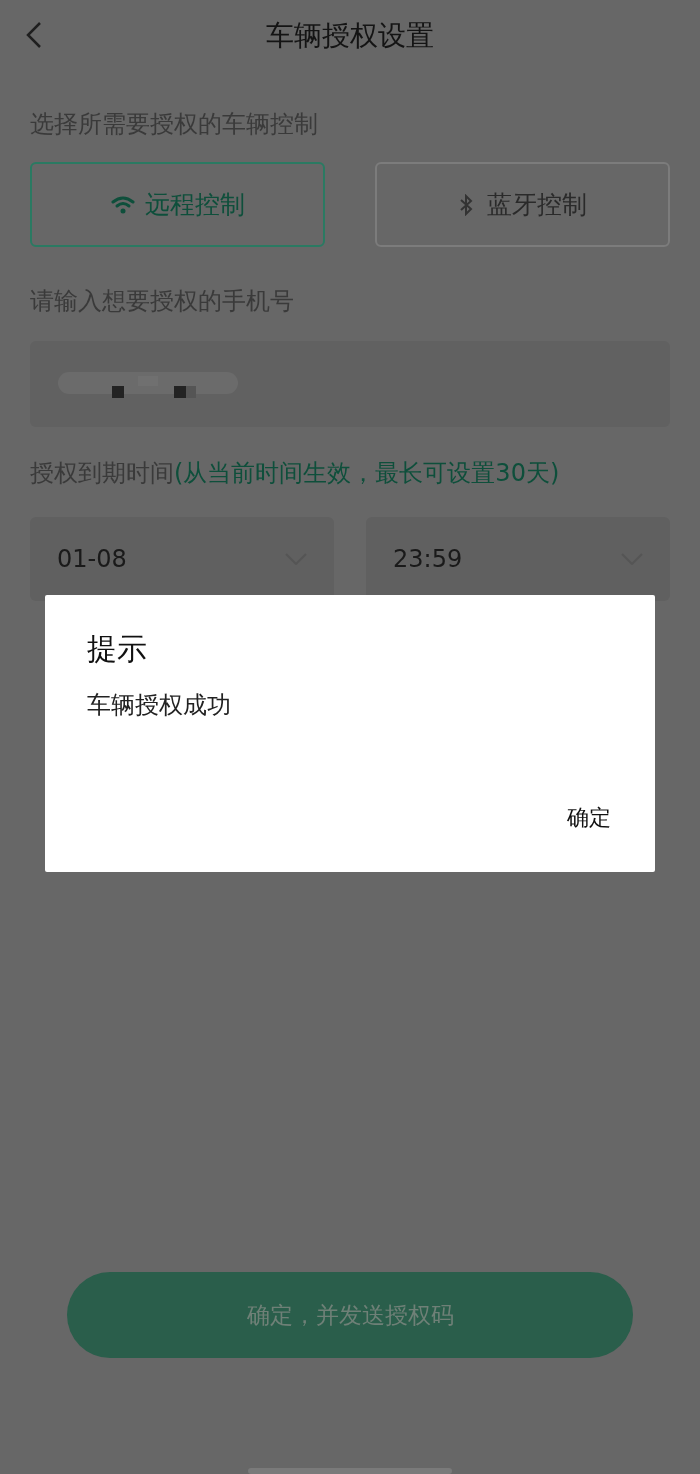 The height and width of the screenshot is (1474, 700). I want to click on dialog-message: 车辆授权成功, so click(159, 705).